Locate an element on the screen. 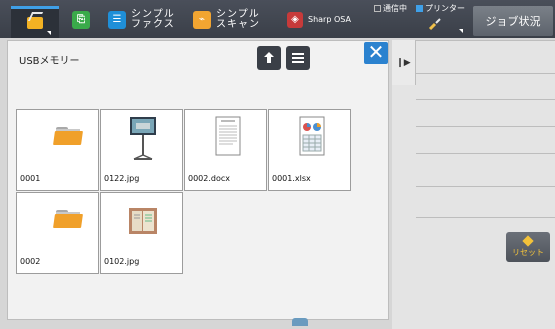 Image resolution: width=555 pixels, height=329 pixels. file-name: 0102.jpg is located at coordinates (122, 261).